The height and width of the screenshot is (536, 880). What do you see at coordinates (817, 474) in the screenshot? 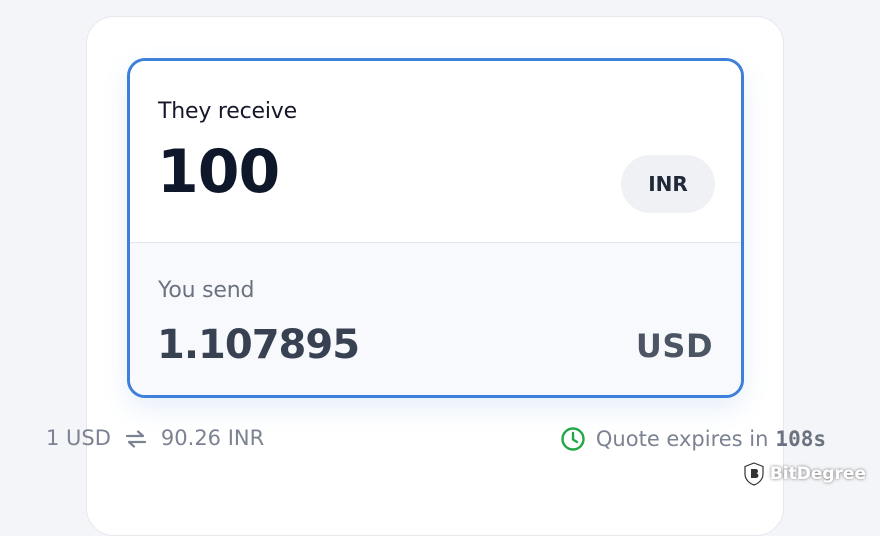
I see `watermark-brand: BitDegree` at bounding box center [817, 474].